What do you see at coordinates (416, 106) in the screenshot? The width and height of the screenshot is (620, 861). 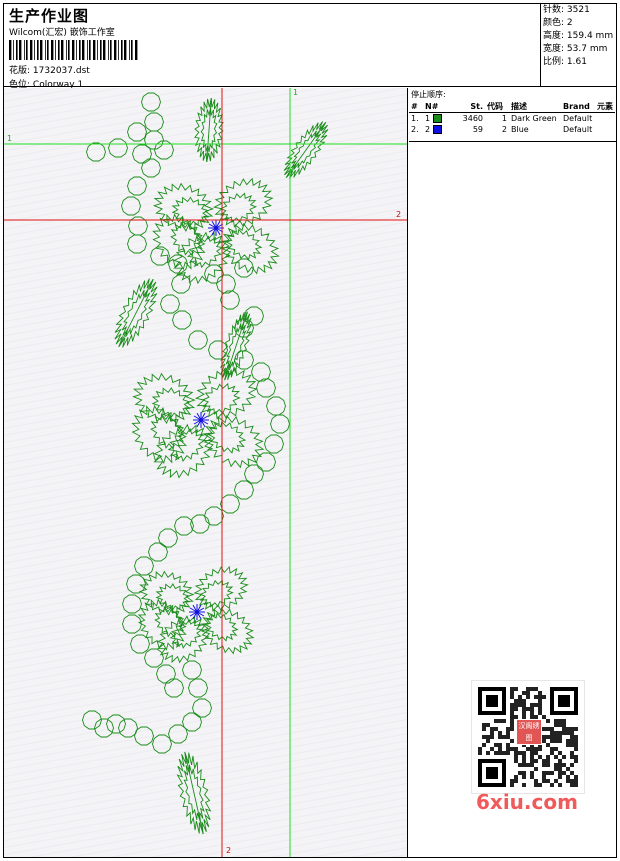 I see `col-header: #` at bounding box center [416, 106].